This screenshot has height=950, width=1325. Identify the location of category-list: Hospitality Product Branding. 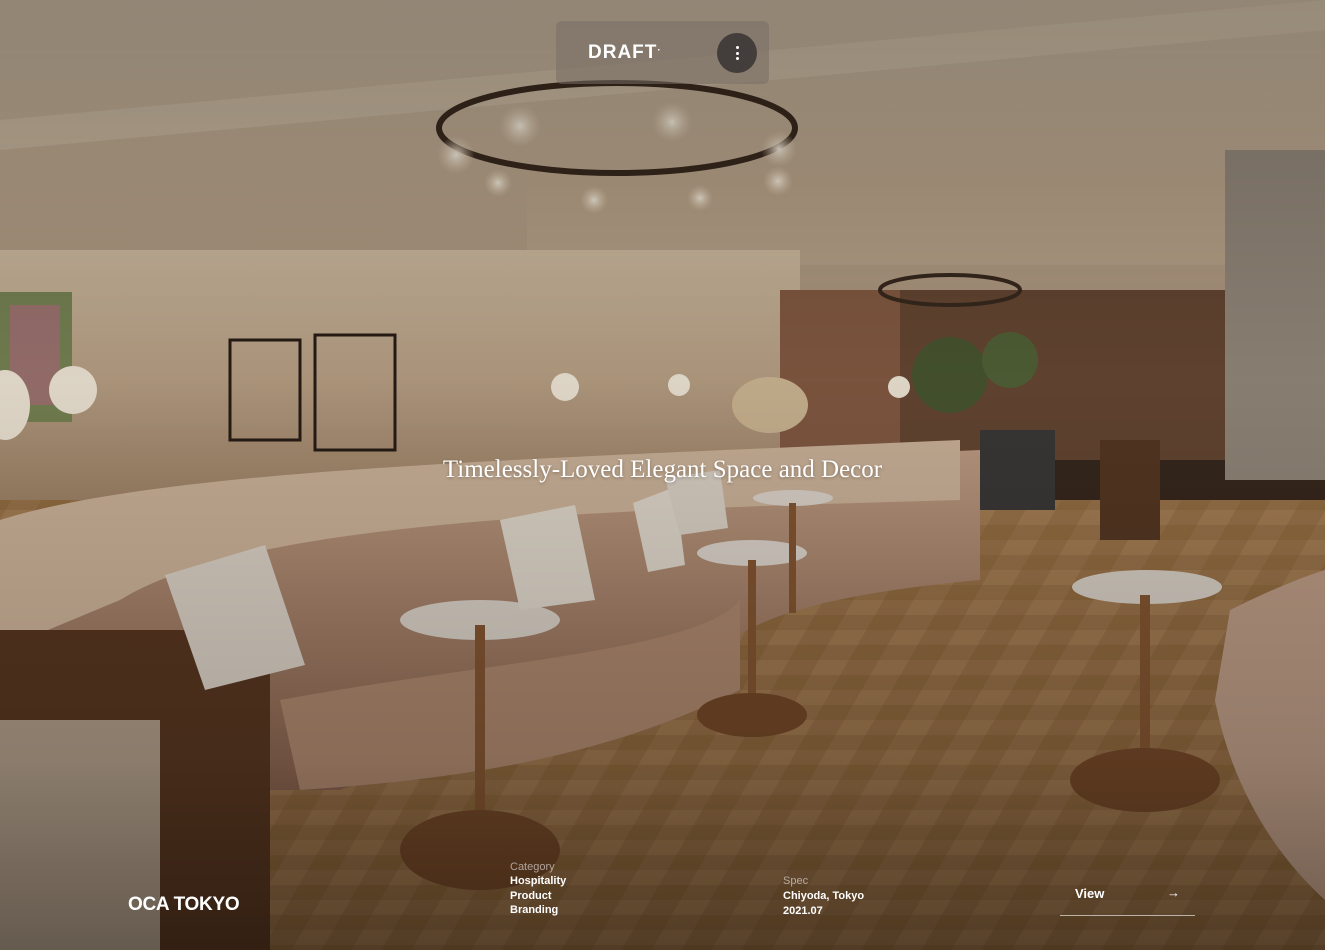
(538, 896).